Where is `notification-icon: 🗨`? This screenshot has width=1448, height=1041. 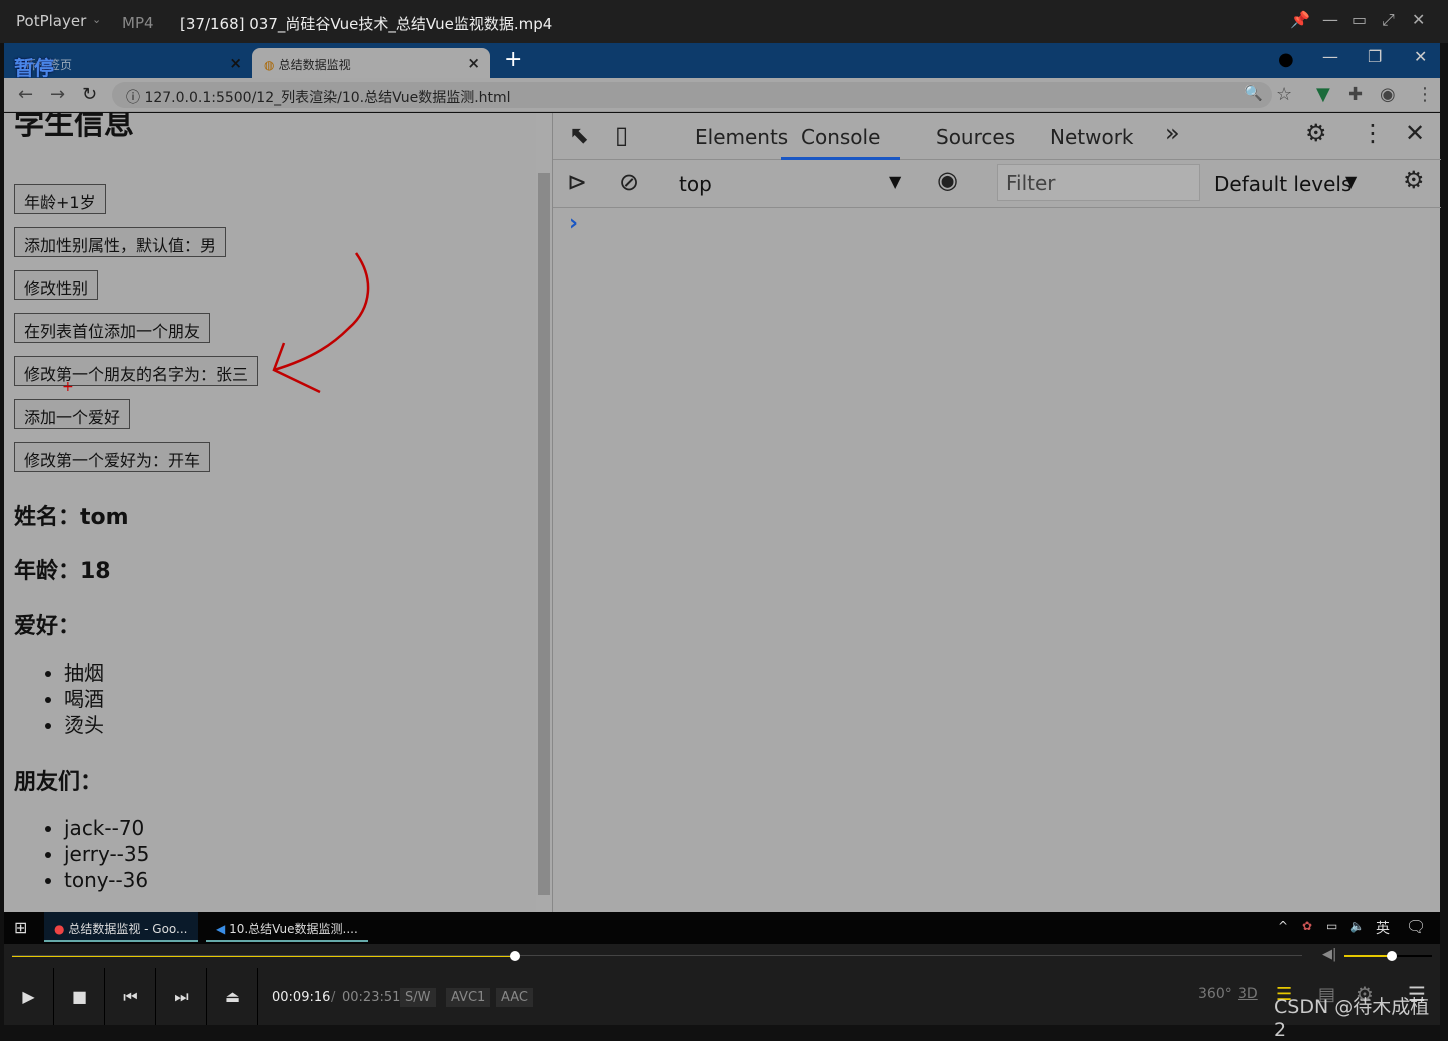
notification-icon: 🗨 is located at coordinates (1416, 926).